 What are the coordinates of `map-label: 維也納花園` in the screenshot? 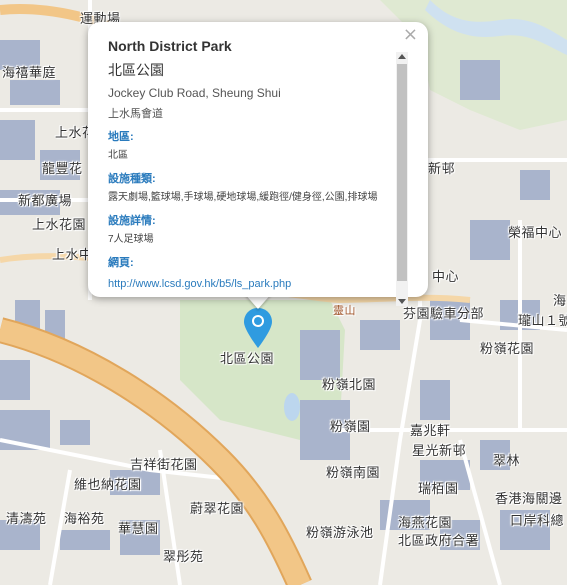 It's located at (108, 485).